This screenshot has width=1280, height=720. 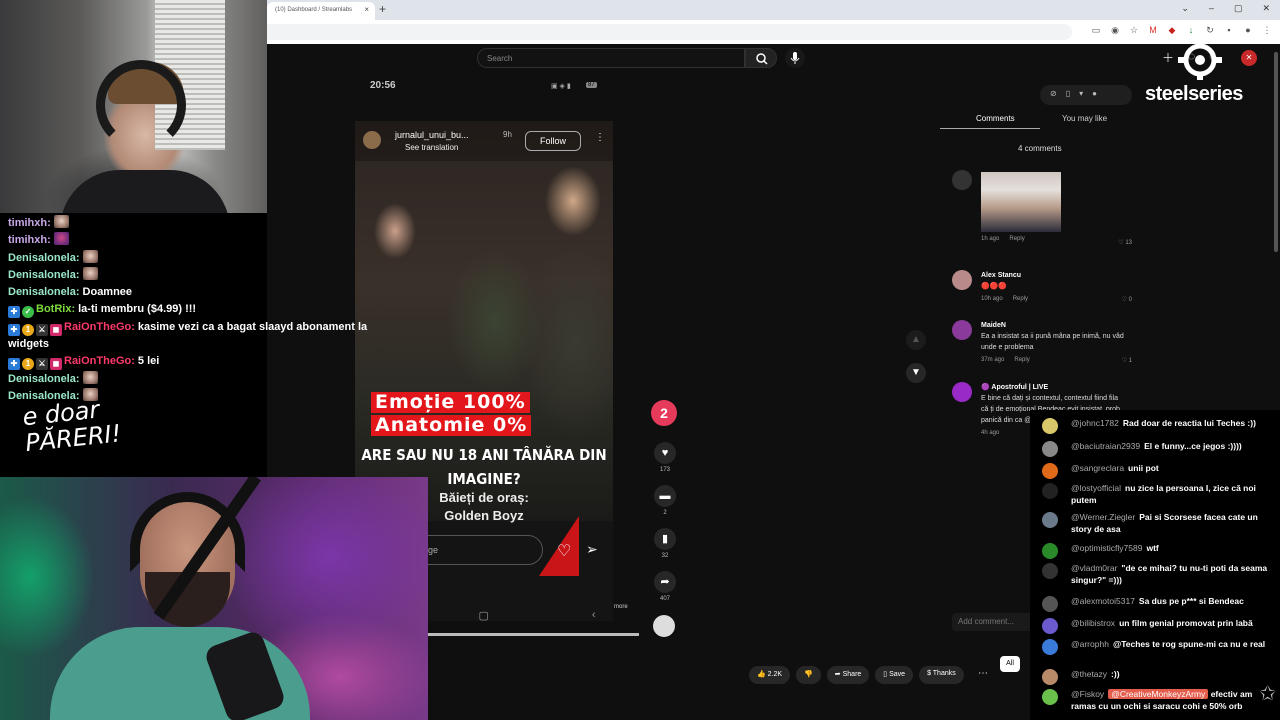 What do you see at coordinates (1115, 30) in the screenshot?
I see `eye-icon: ◉` at bounding box center [1115, 30].